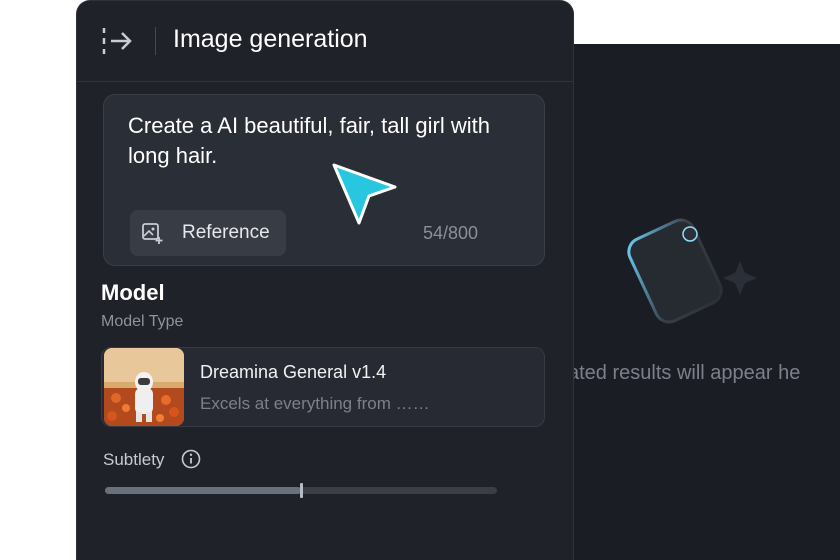 Image resolution: width=840 pixels, height=560 pixels. Describe the element at coordinates (155, 41) in the screenshot. I see `header-divider` at that location.